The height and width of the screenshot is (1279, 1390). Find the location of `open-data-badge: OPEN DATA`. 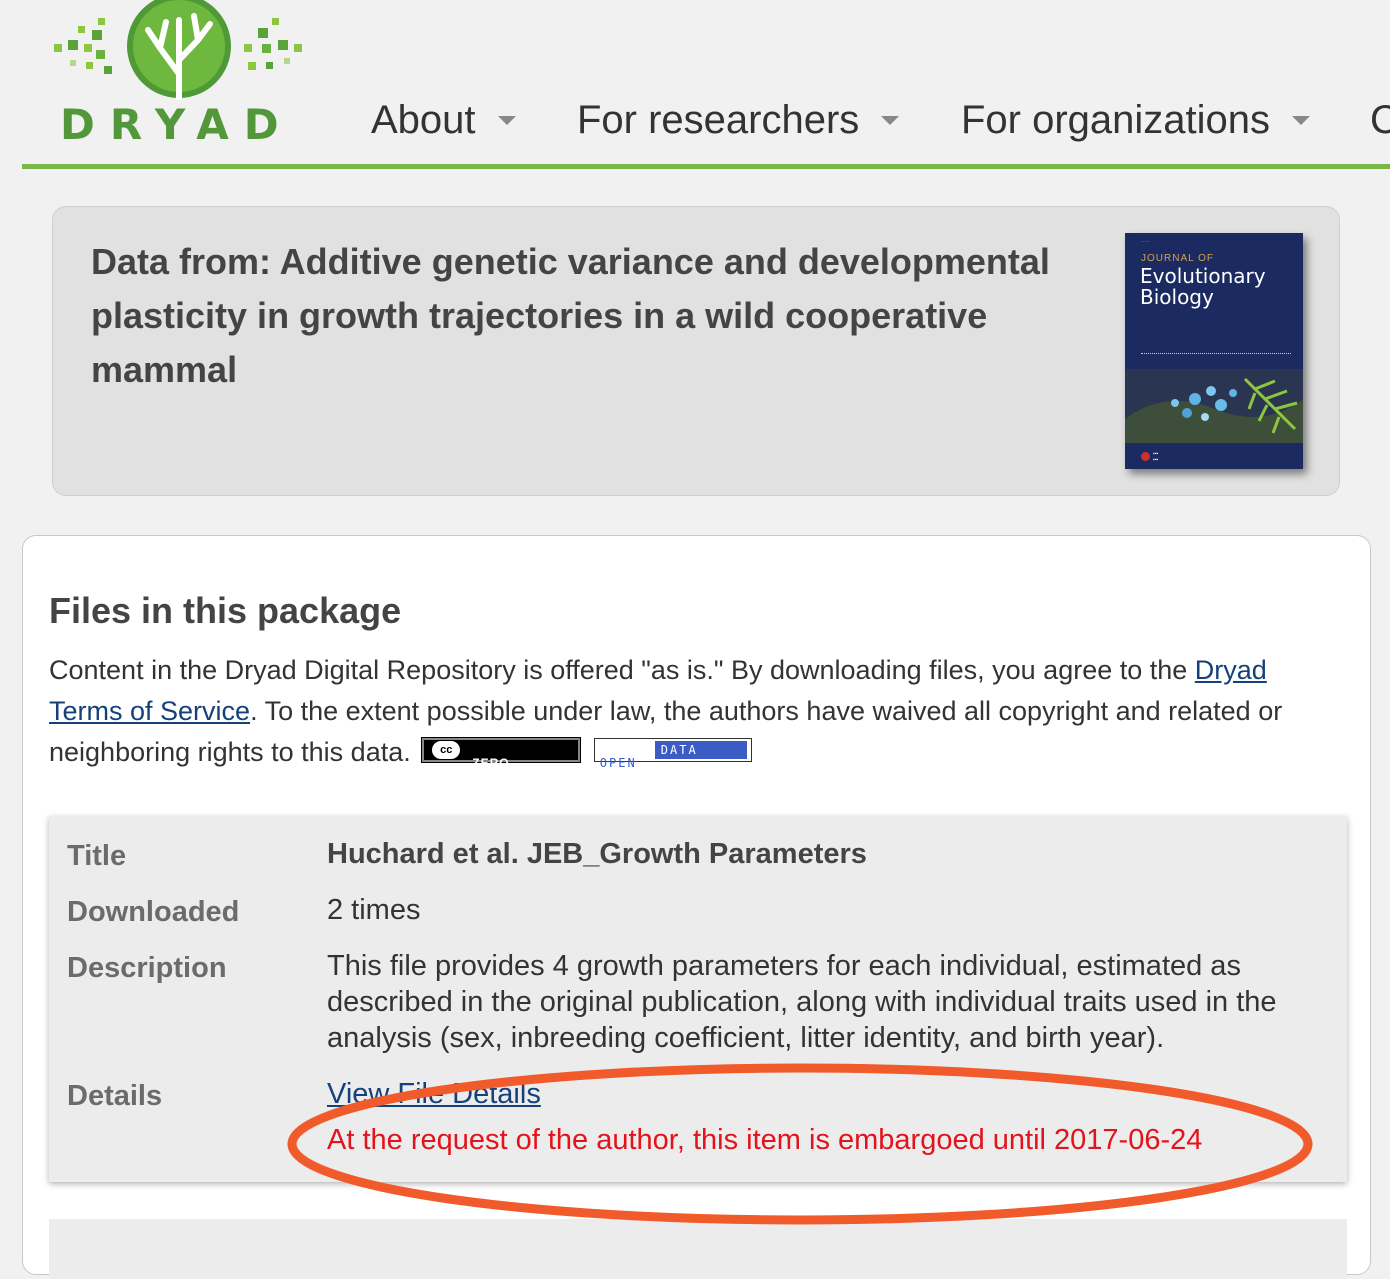

open-data-badge: OPEN DATA is located at coordinates (672, 753).